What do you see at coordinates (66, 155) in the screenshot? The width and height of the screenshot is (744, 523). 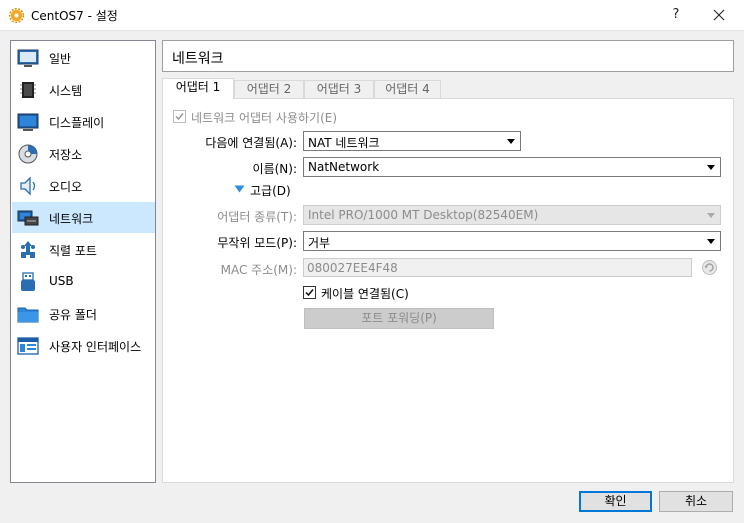 I see `sidebar-item-label: 저장소` at bounding box center [66, 155].